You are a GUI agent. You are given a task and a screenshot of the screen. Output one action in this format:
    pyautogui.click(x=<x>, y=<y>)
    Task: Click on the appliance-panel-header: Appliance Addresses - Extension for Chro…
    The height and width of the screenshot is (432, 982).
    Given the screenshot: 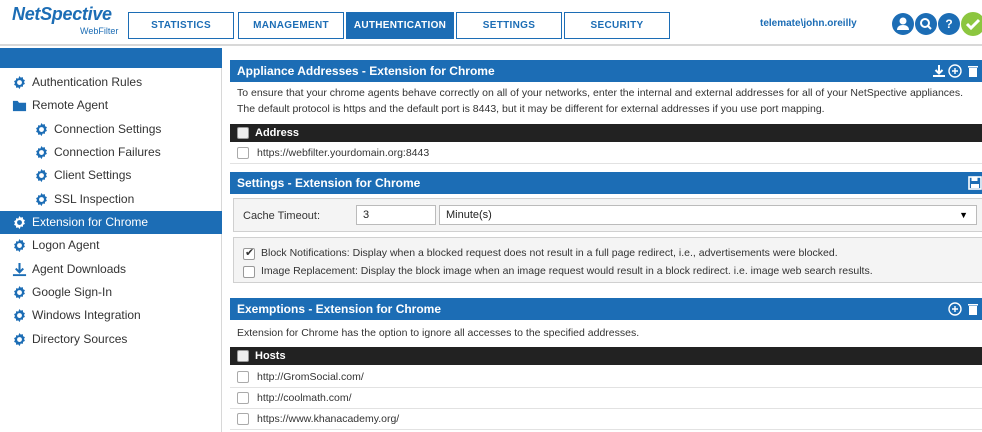 What is the action you would take?
    pyautogui.click(x=606, y=71)
    